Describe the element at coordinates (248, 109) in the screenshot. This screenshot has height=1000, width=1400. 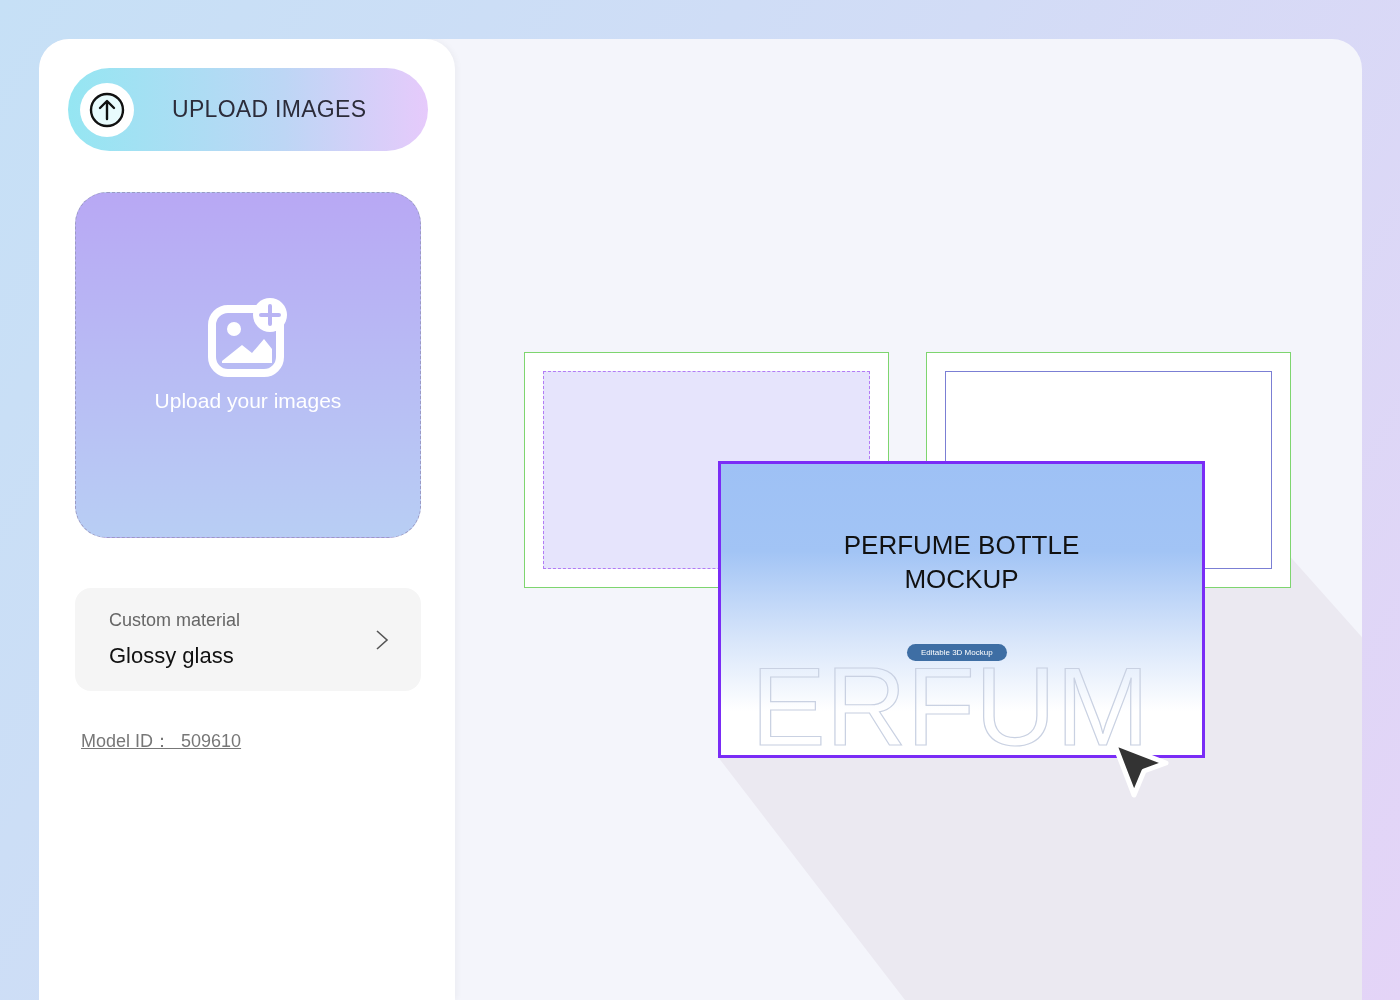
I see `upload-images-button: UPLOAD IMAGES` at that location.